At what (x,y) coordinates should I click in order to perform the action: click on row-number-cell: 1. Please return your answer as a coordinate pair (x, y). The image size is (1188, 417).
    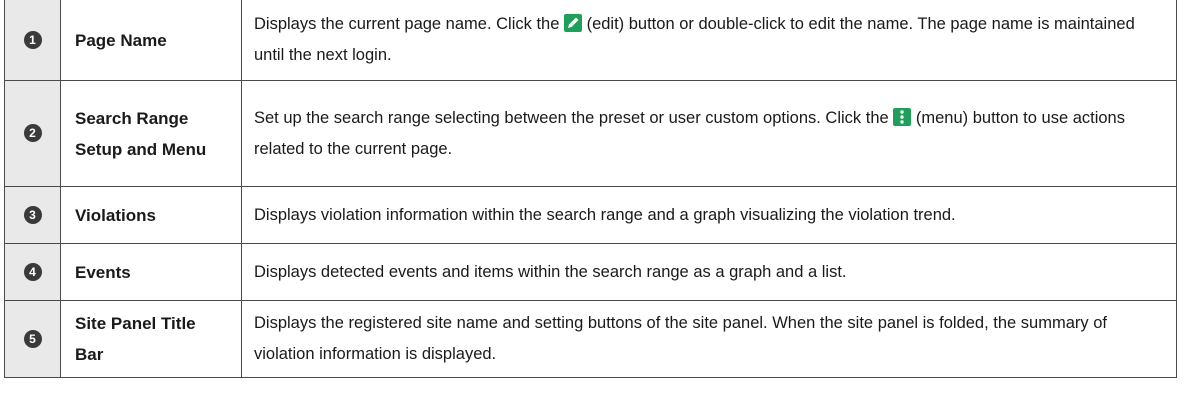
    Looking at the image, I should click on (32, 40).